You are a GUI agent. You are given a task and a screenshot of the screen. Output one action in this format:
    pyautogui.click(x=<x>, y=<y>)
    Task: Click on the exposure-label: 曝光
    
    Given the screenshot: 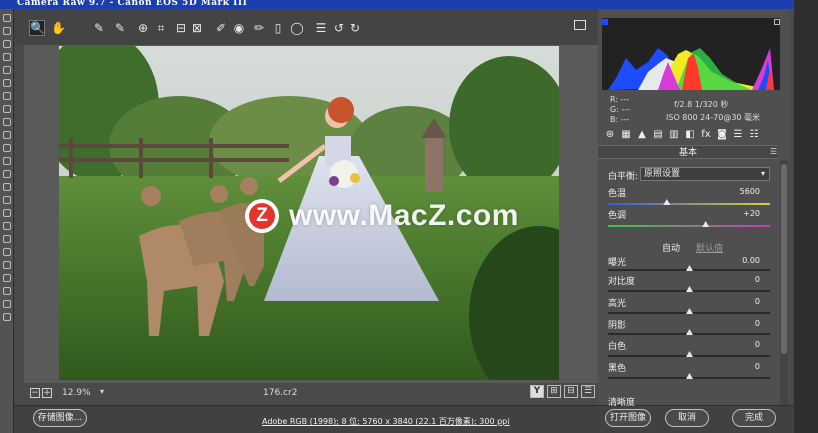 What is the action you would take?
    pyautogui.click(x=617, y=263)
    